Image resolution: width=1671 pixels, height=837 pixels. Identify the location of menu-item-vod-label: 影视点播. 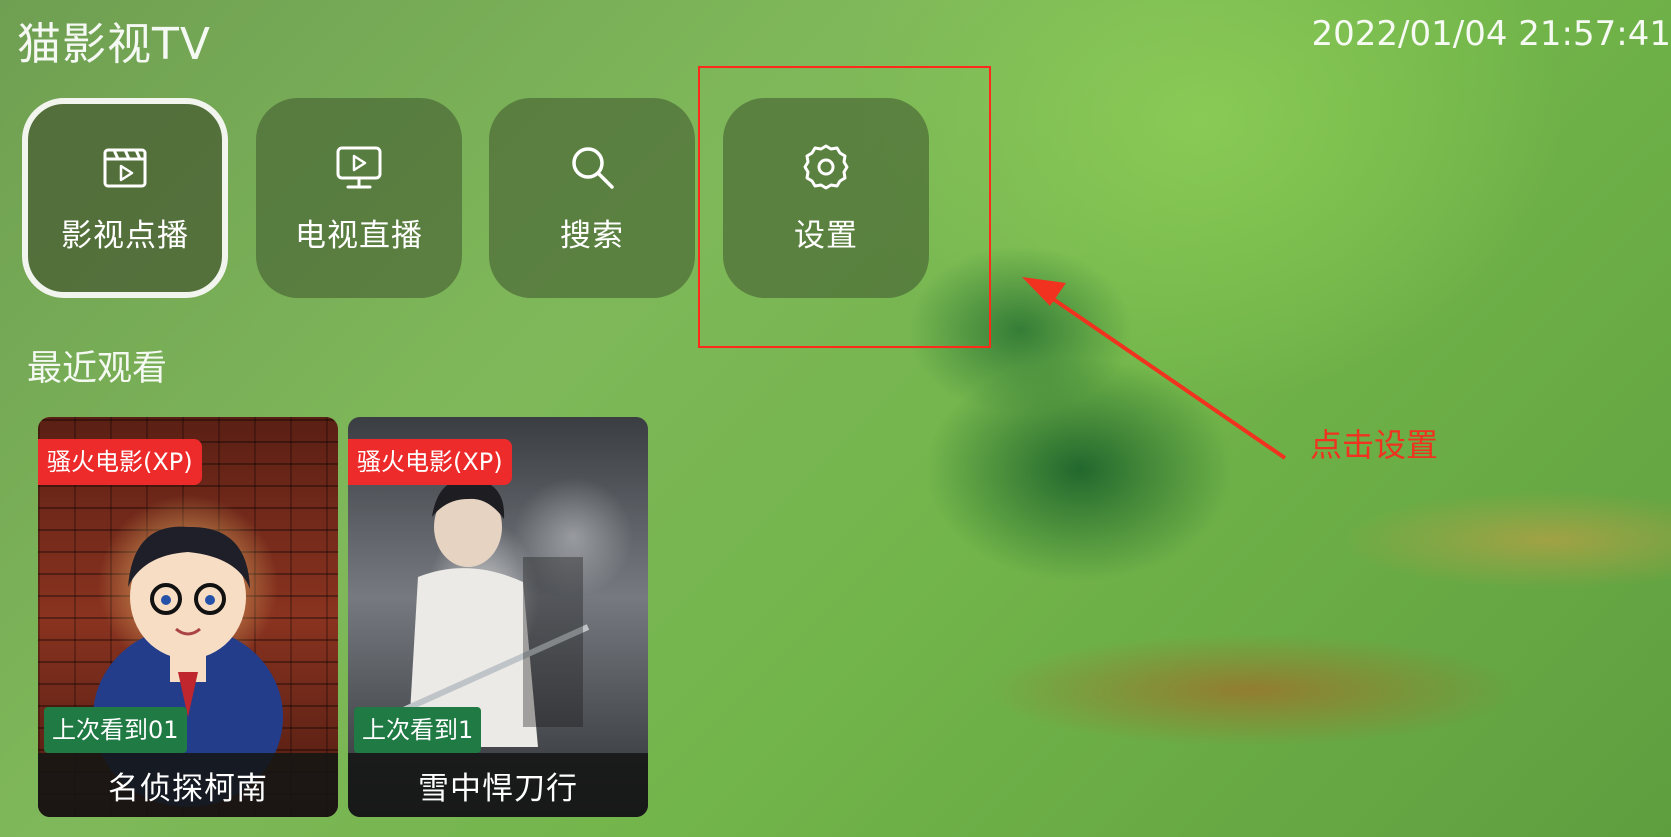
(125, 235).